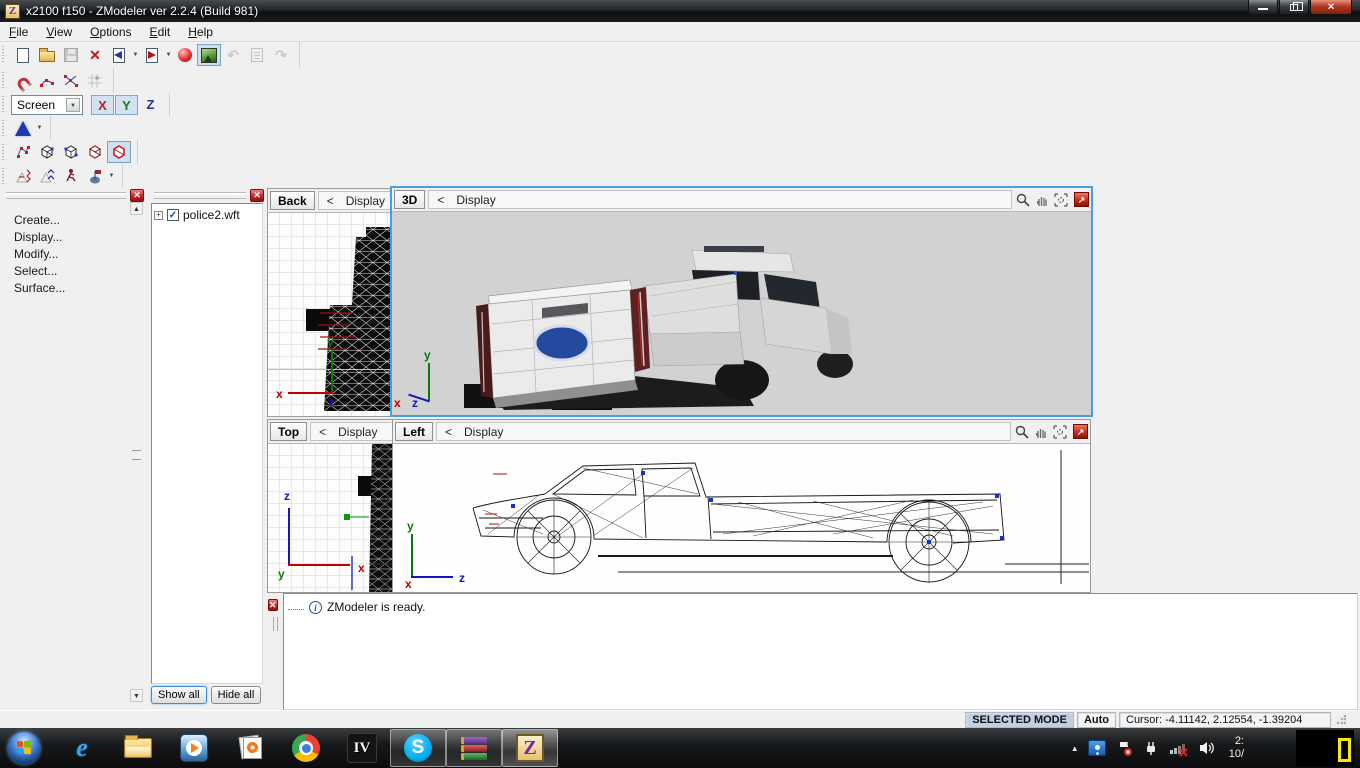 The height and width of the screenshot is (768, 1360). Describe the element at coordinates (820, 651) in the screenshot. I see `log-output: i ZModeler is ready.` at that location.